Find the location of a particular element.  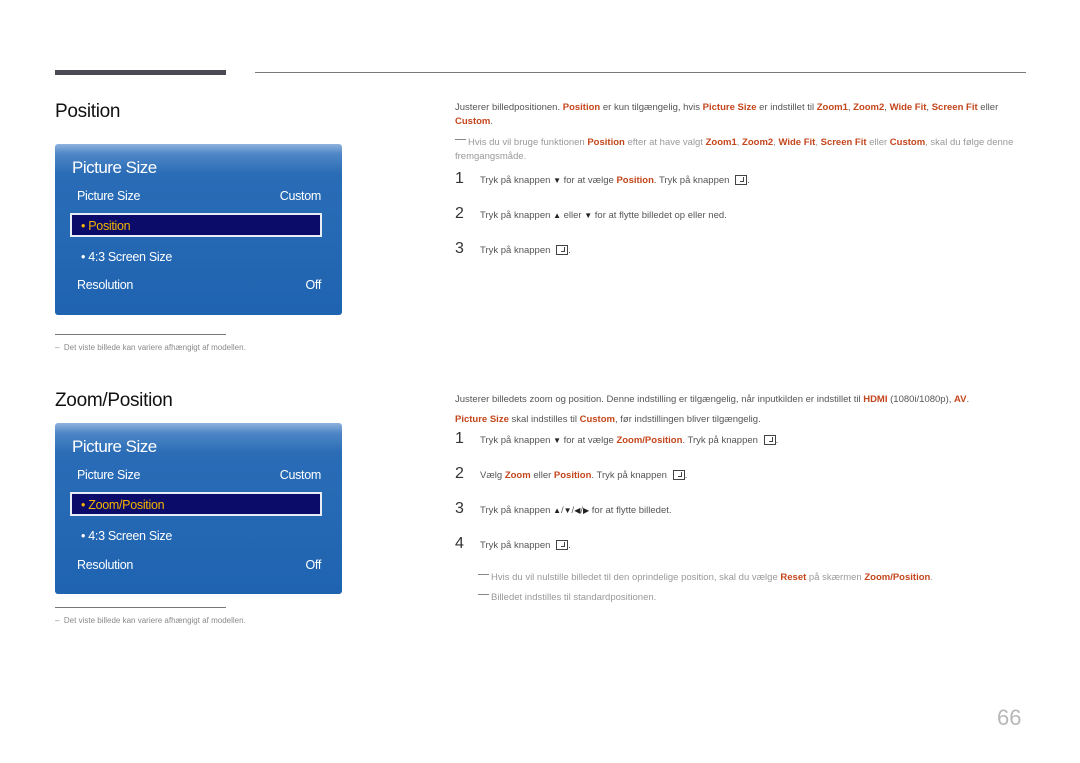

osd-item-label: • Zoom/Position is located at coordinates (123, 505).